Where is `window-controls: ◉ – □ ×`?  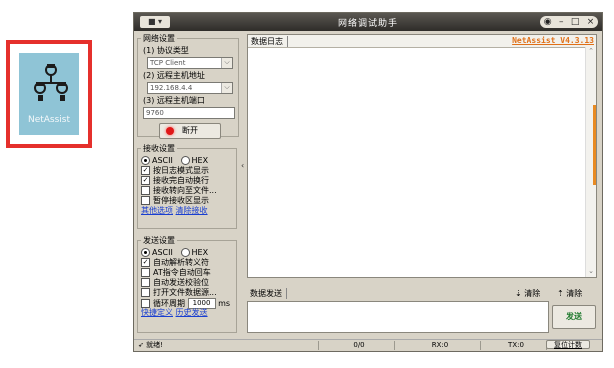
window-controls: ◉ – □ × is located at coordinates (569, 22).